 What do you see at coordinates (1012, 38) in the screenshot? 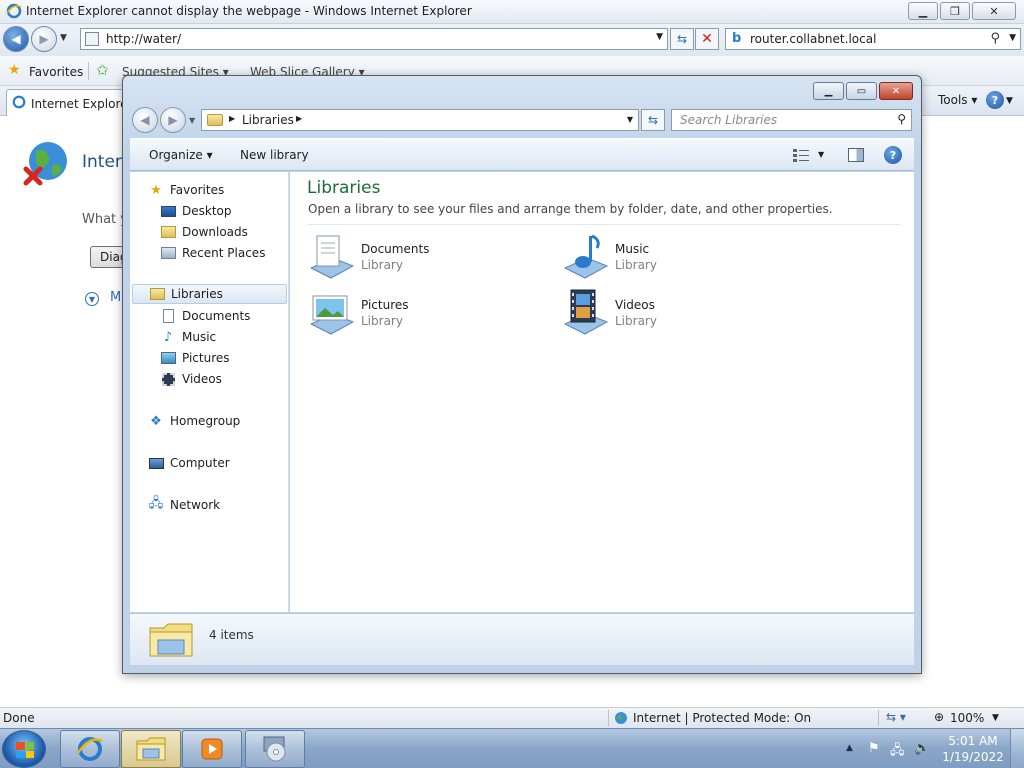
I see `search-dropdown-icon: ▼` at bounding box center [1012, 38].